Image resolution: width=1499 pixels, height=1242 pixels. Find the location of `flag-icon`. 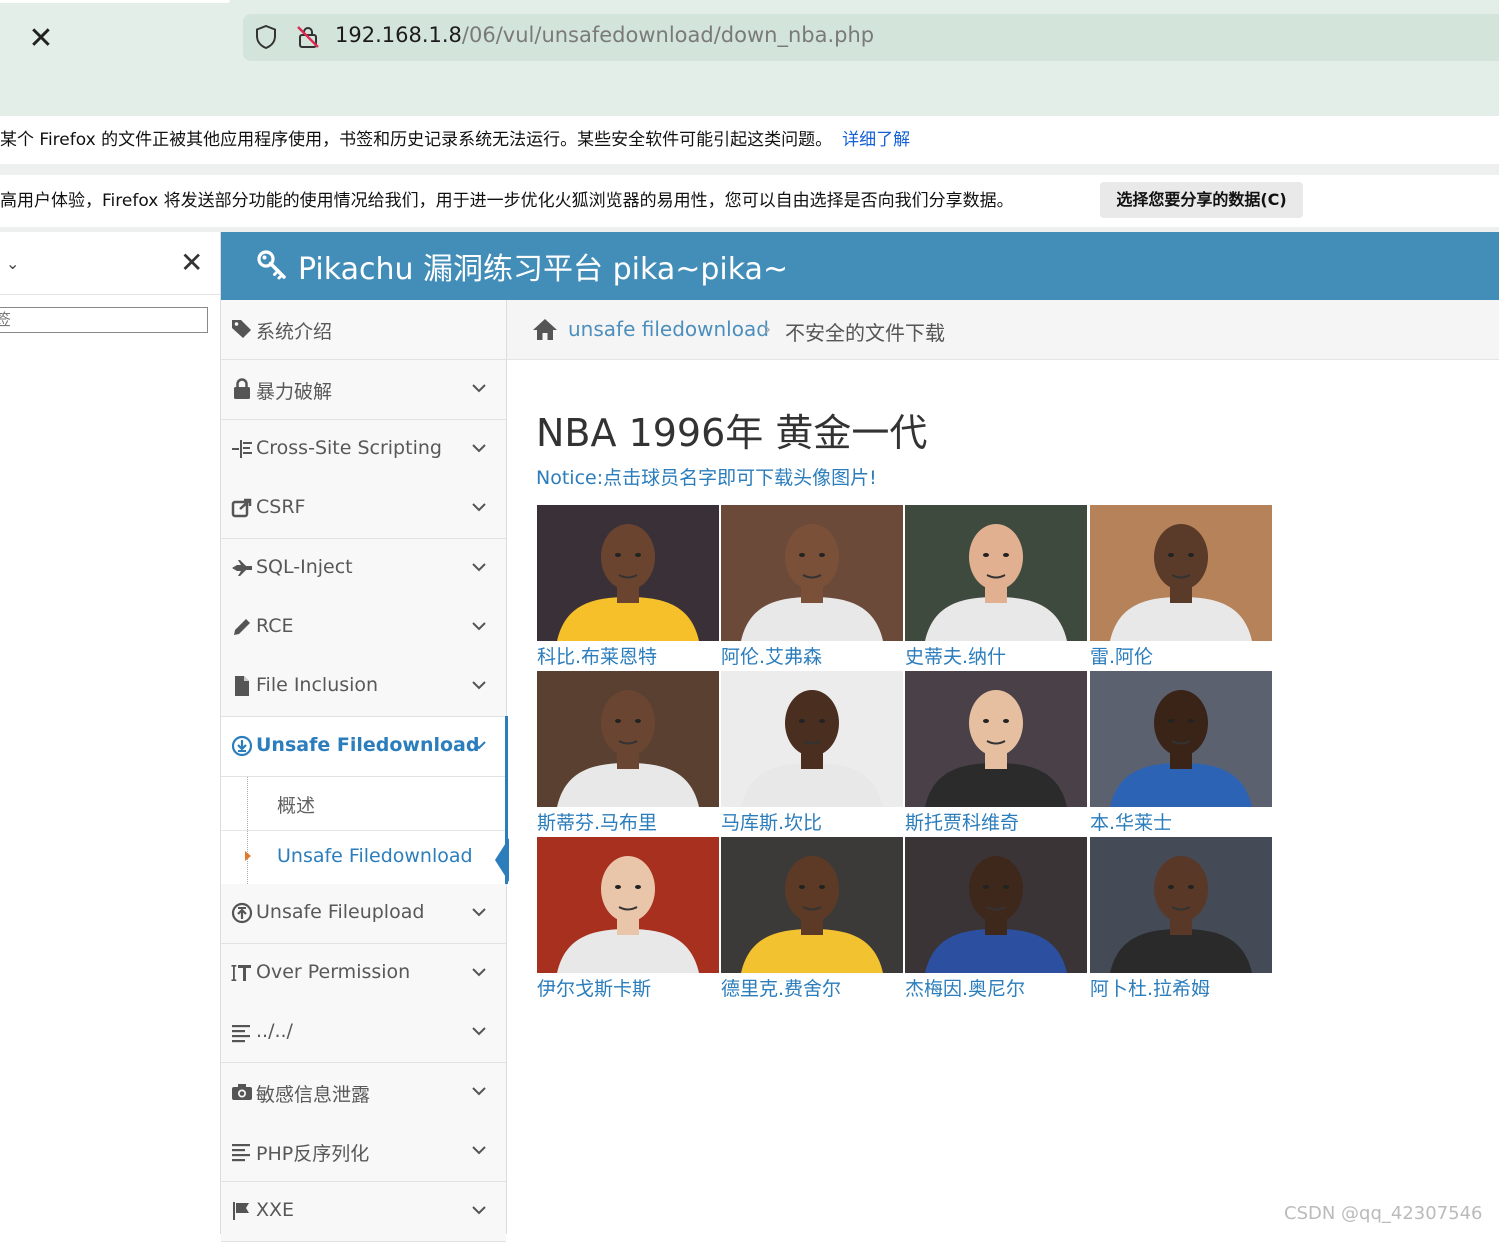

flag-icon is located at coordinates (241, 1211).